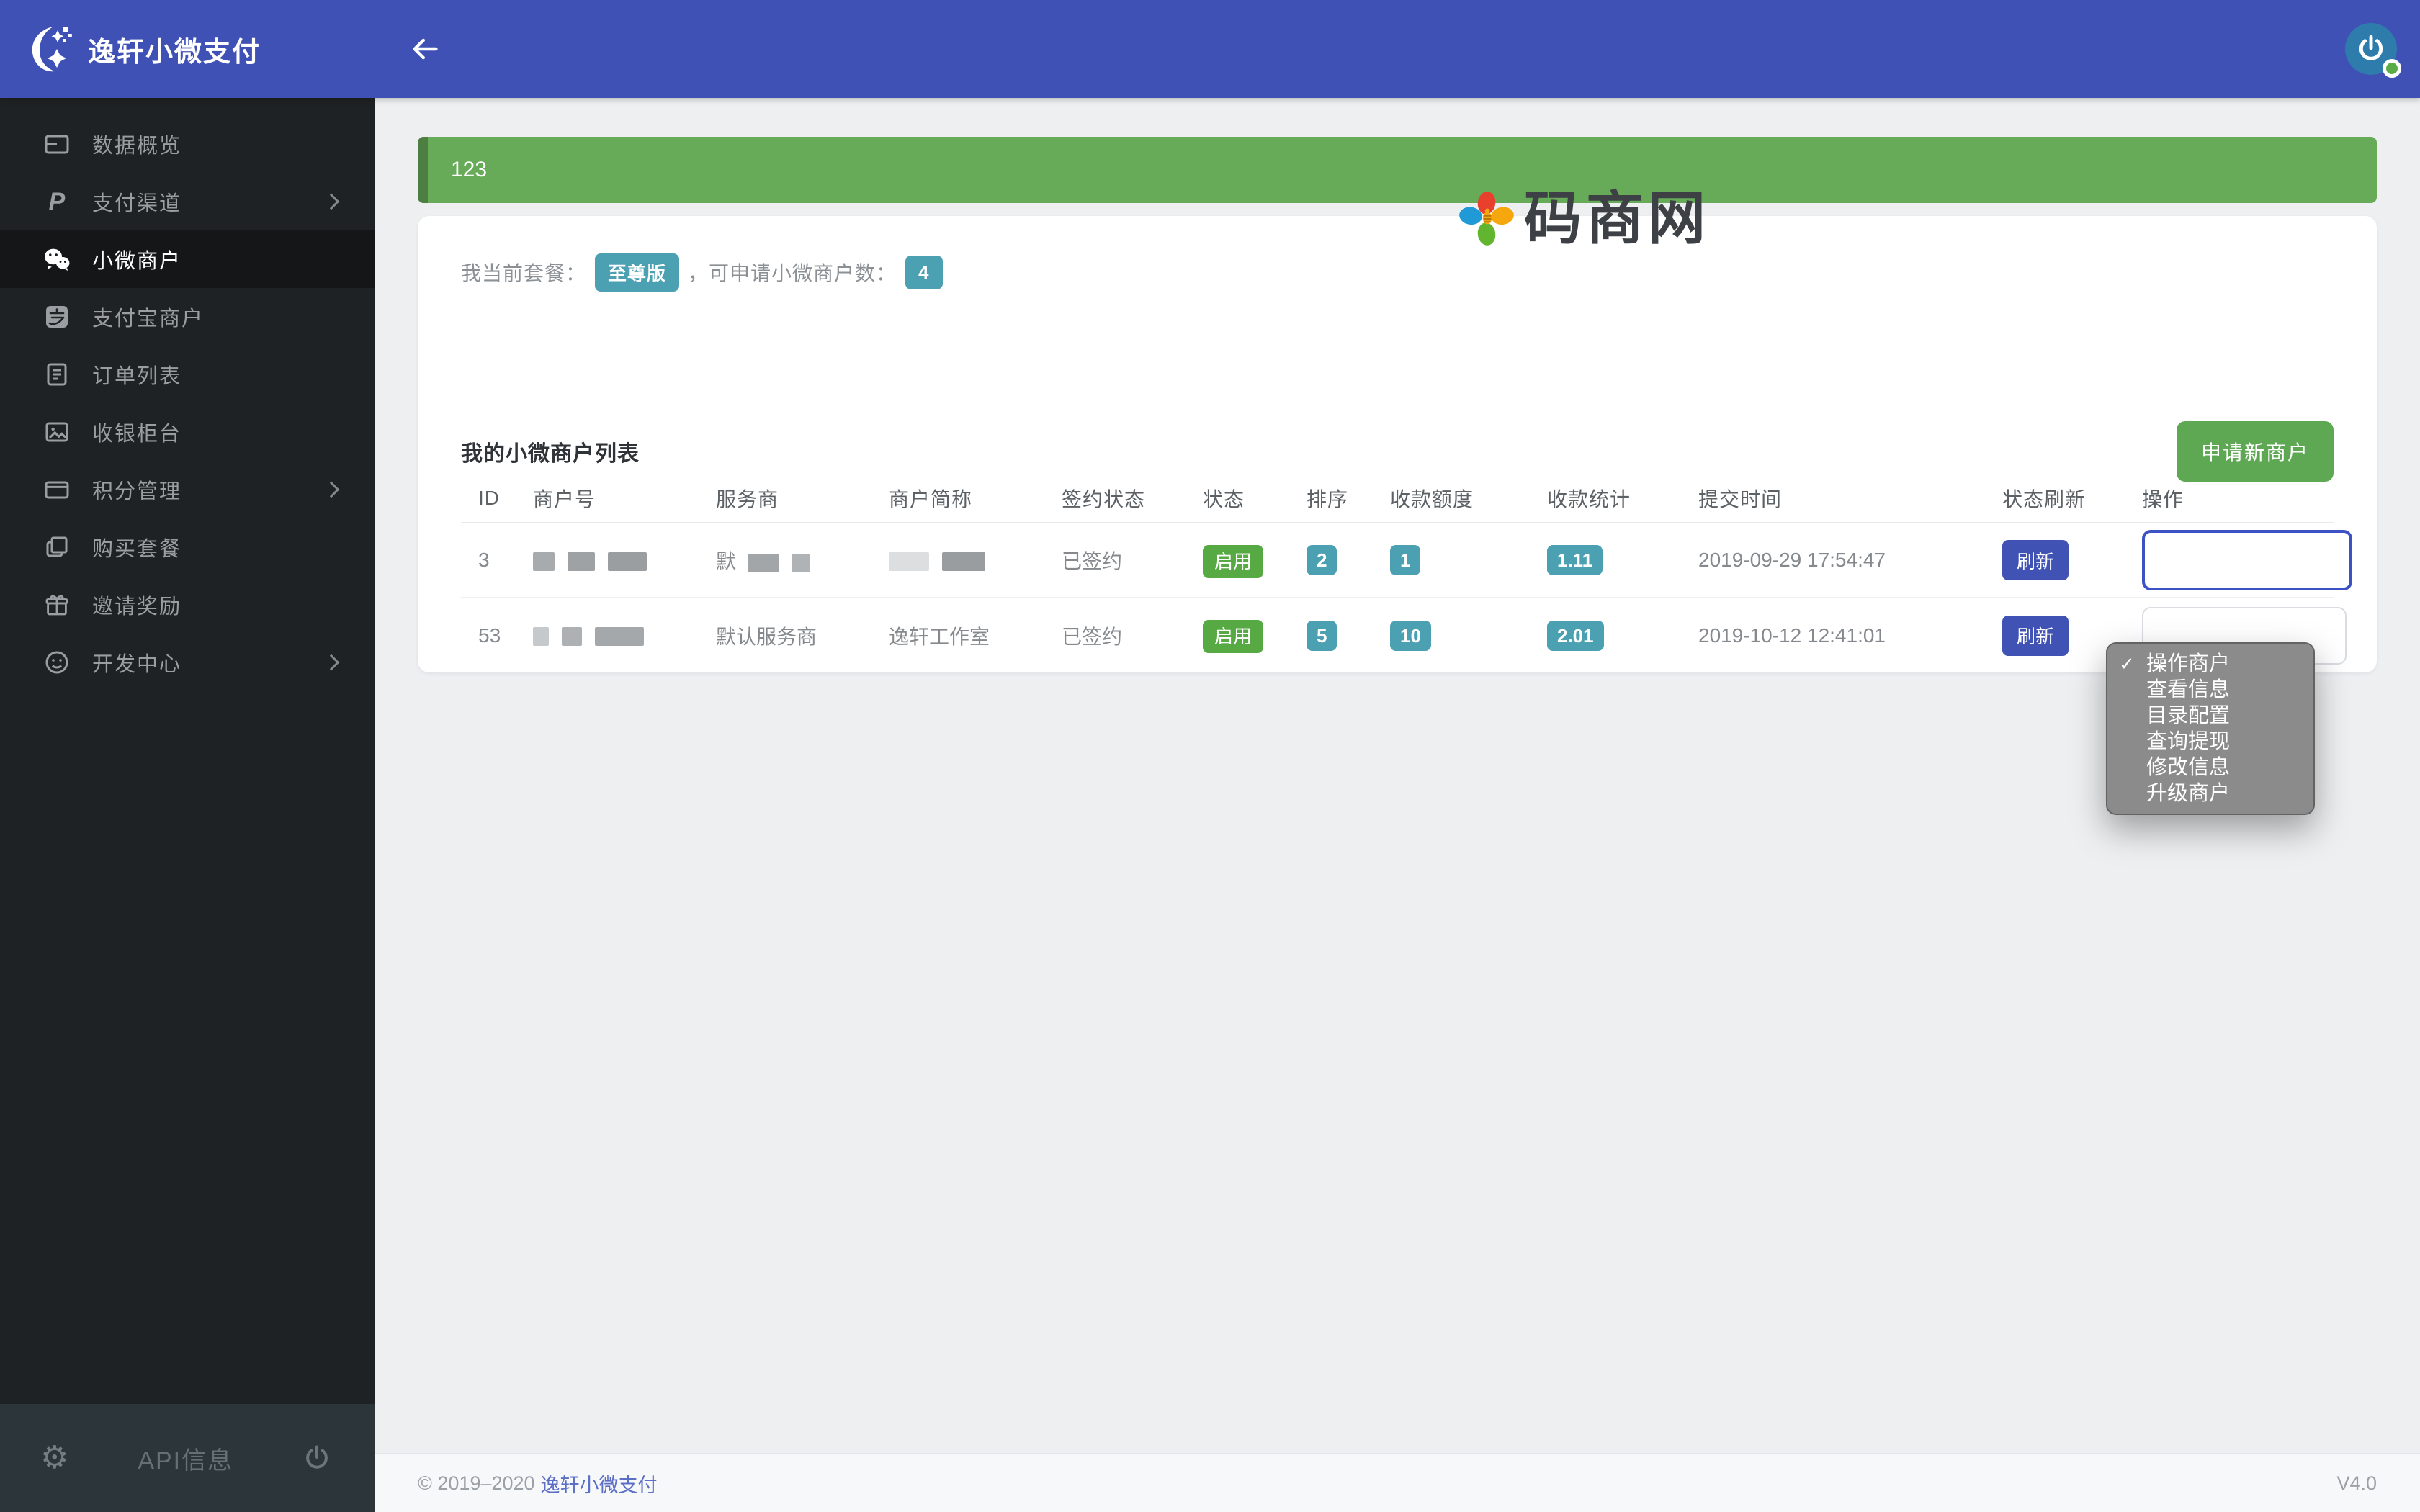 Image resolution: width=2420 pixels, height=1512 pixels. I want to click on merchant-count-badge: 4, so click(924, 272).